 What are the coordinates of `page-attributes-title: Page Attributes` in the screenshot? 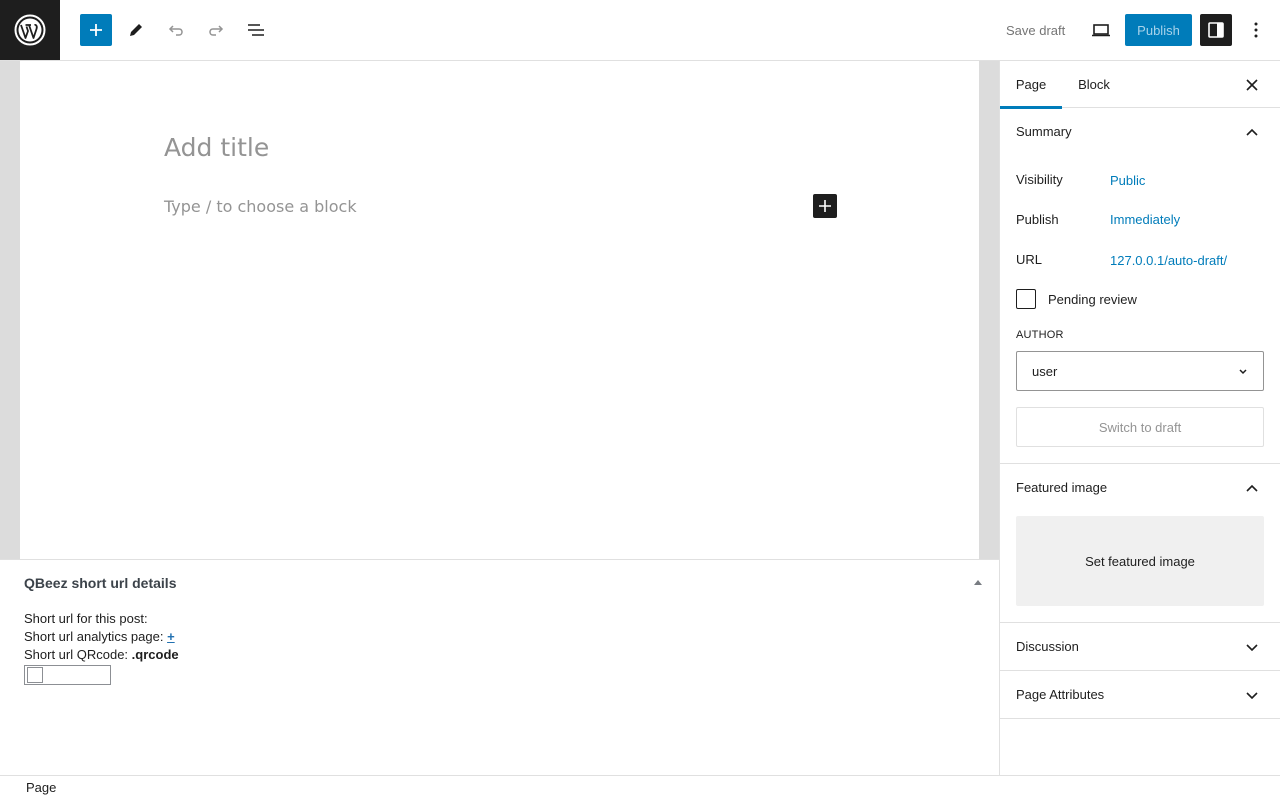 It's located at (1060, 694).